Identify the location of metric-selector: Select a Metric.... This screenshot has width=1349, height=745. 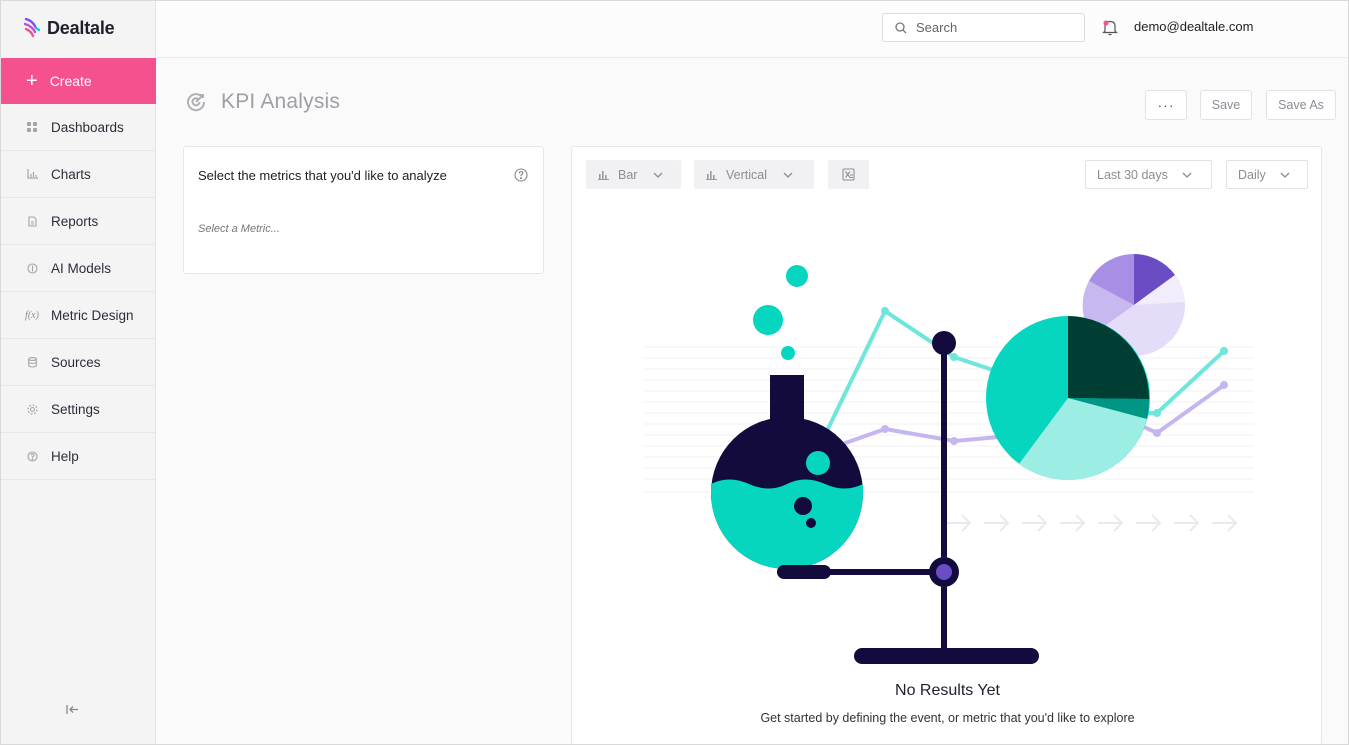
(239, 229).